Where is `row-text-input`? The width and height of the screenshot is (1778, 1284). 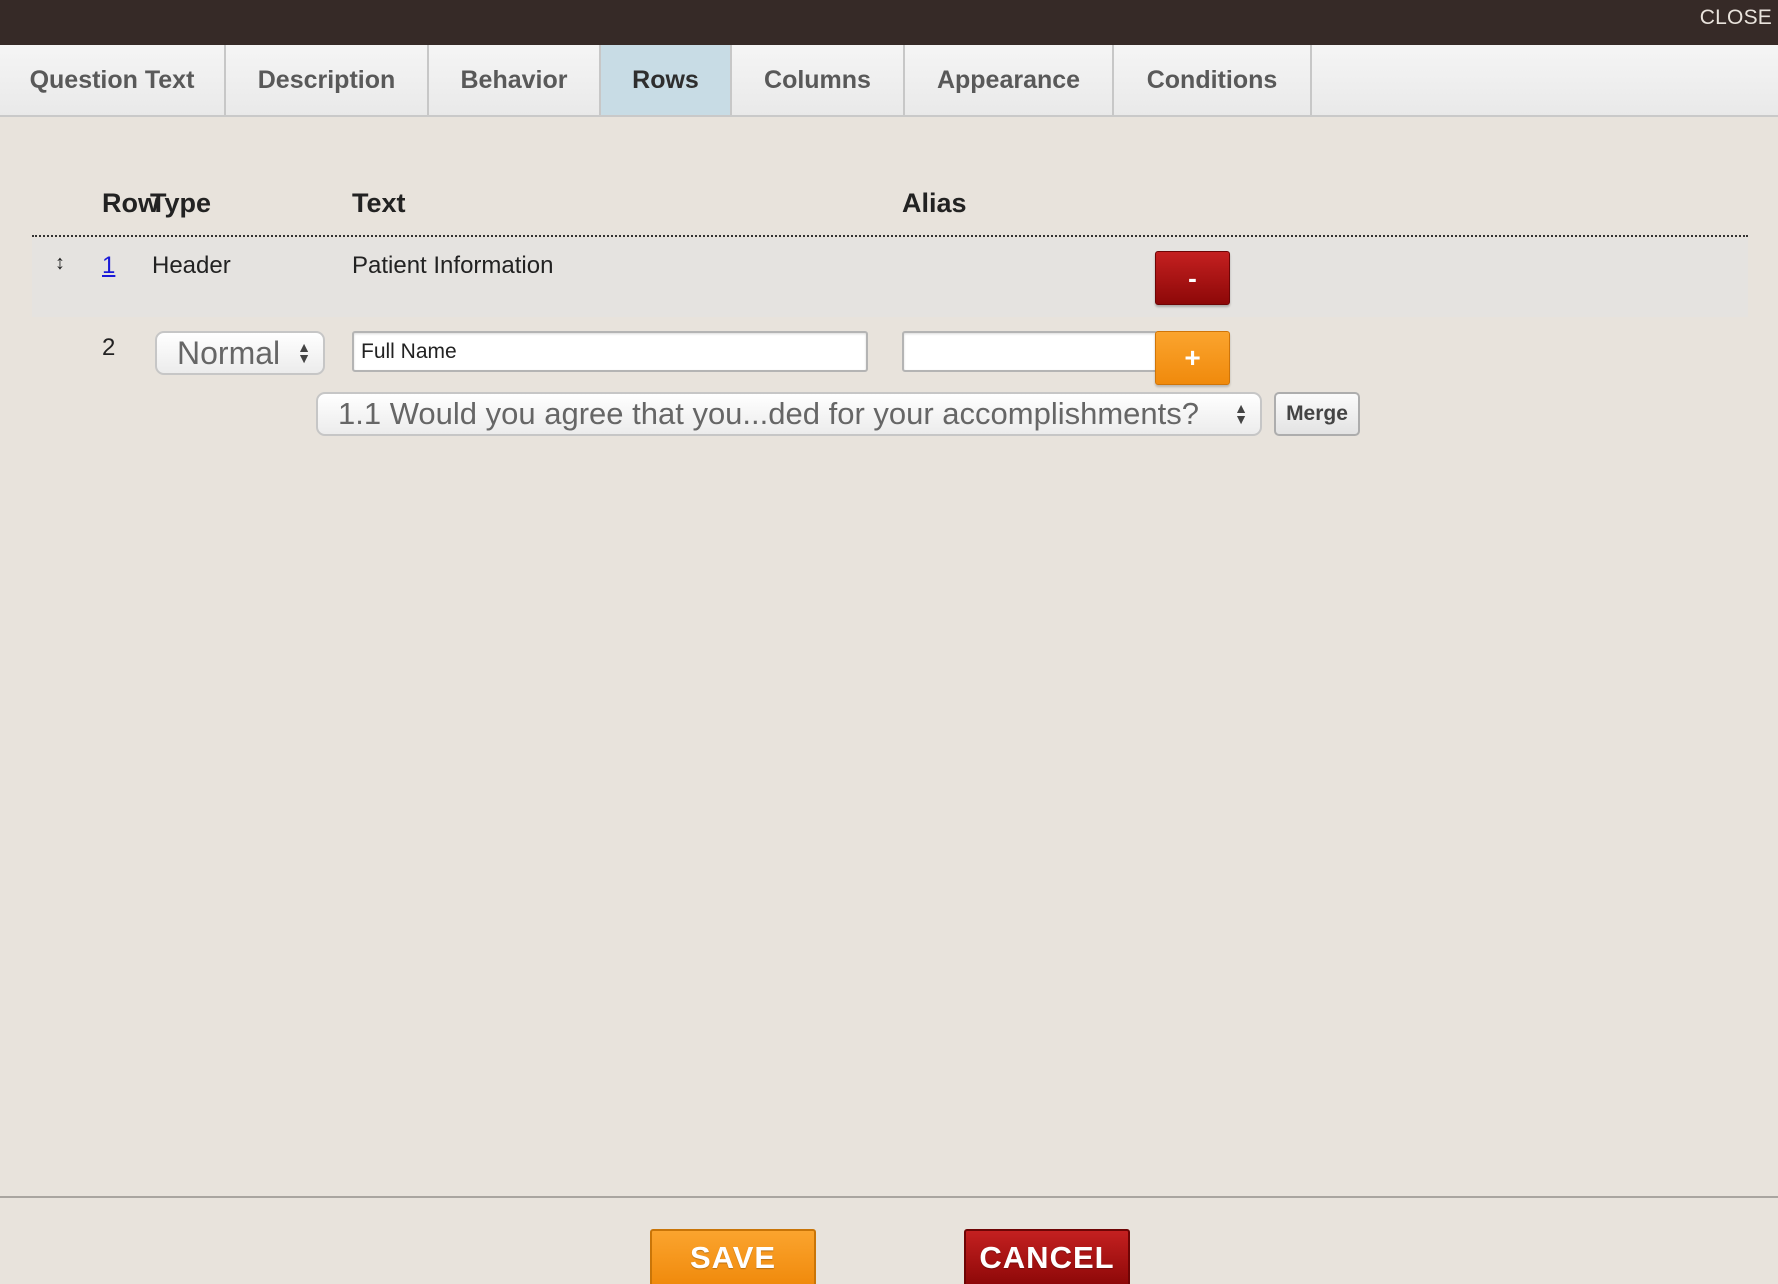 row-text-input is located at coordinates (610, 351).